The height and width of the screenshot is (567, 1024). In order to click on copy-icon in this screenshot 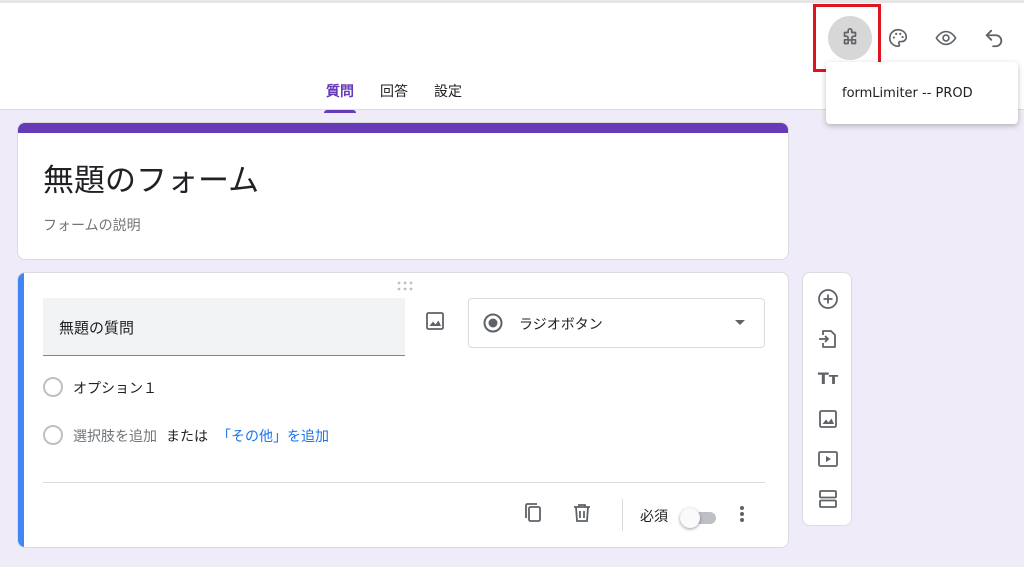, I will do `click(533, 512)`.